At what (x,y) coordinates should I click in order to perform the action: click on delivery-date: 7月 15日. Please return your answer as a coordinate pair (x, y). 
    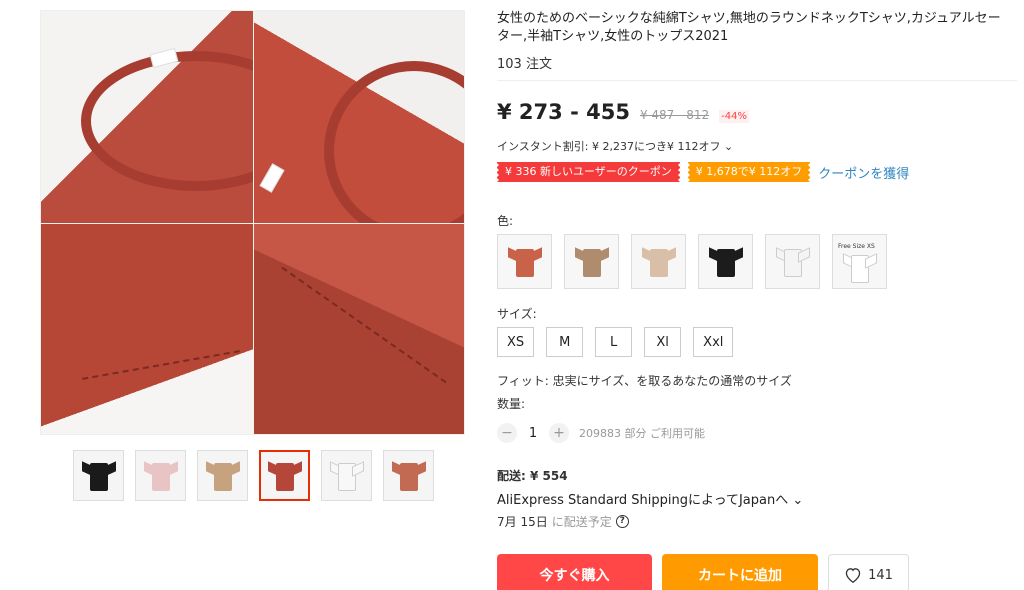
    Looking at the image, I should click on (522, 522).